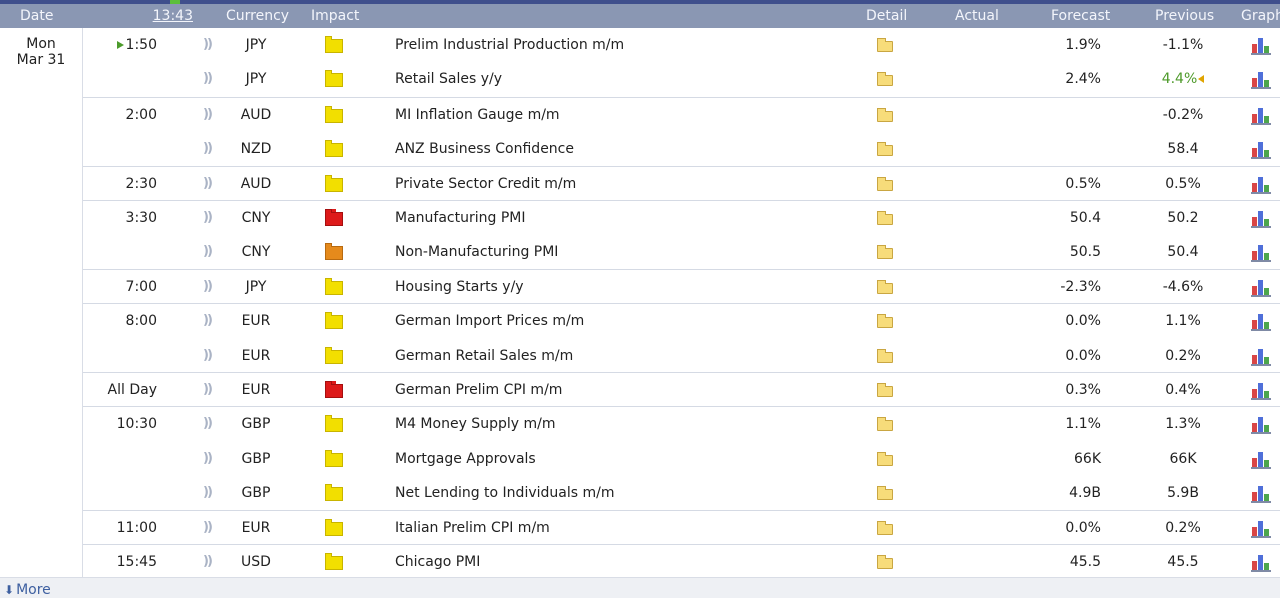 The height and width of the screenshot is (598, 1280). Describe the element at coordinates (476, 252) in the screenshot. I see `event-title: Non-Manufacturing PMI` at that location.